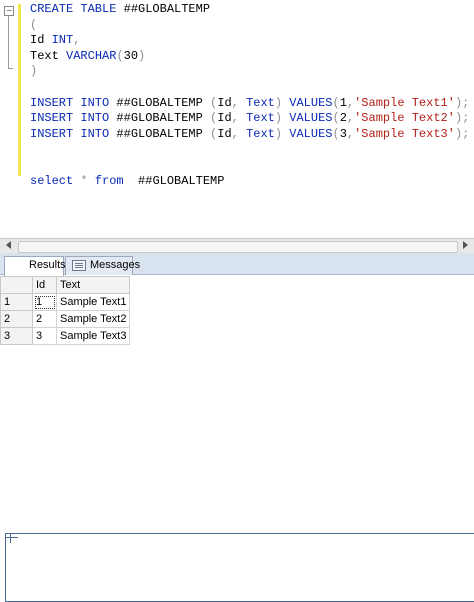 The image size is (474, 602). What do you see at coordinates (55, 180) in the screenshot?
I see `code-token: select` at bounding box center [55, 180].